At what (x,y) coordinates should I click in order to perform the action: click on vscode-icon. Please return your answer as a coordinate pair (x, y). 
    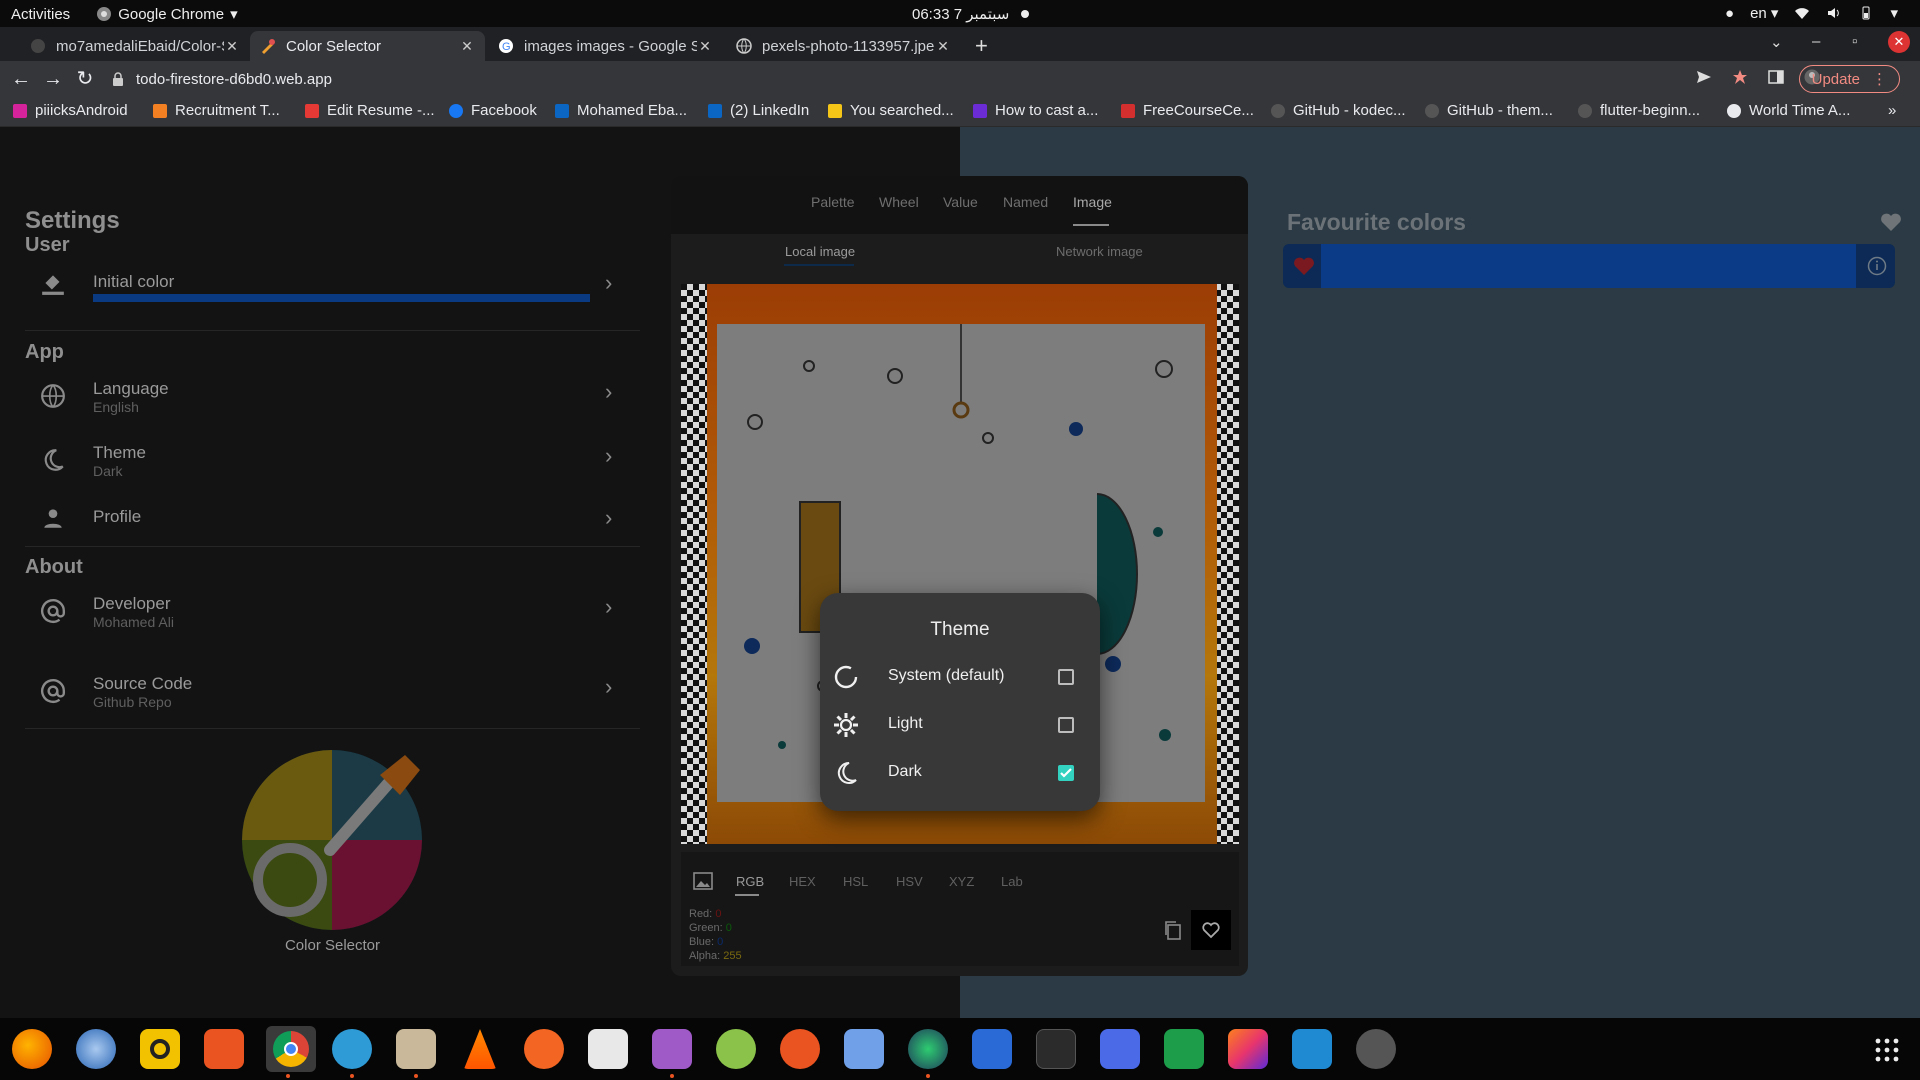
    Looking at the image, I should click on (1312, 1049).